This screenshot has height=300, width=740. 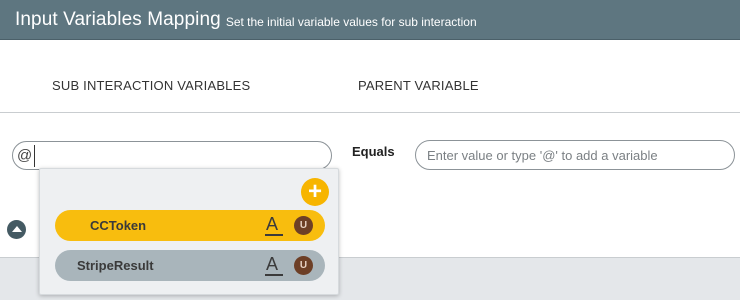 I want to click on collapse-toggle-button, so click(x=16, y=229).